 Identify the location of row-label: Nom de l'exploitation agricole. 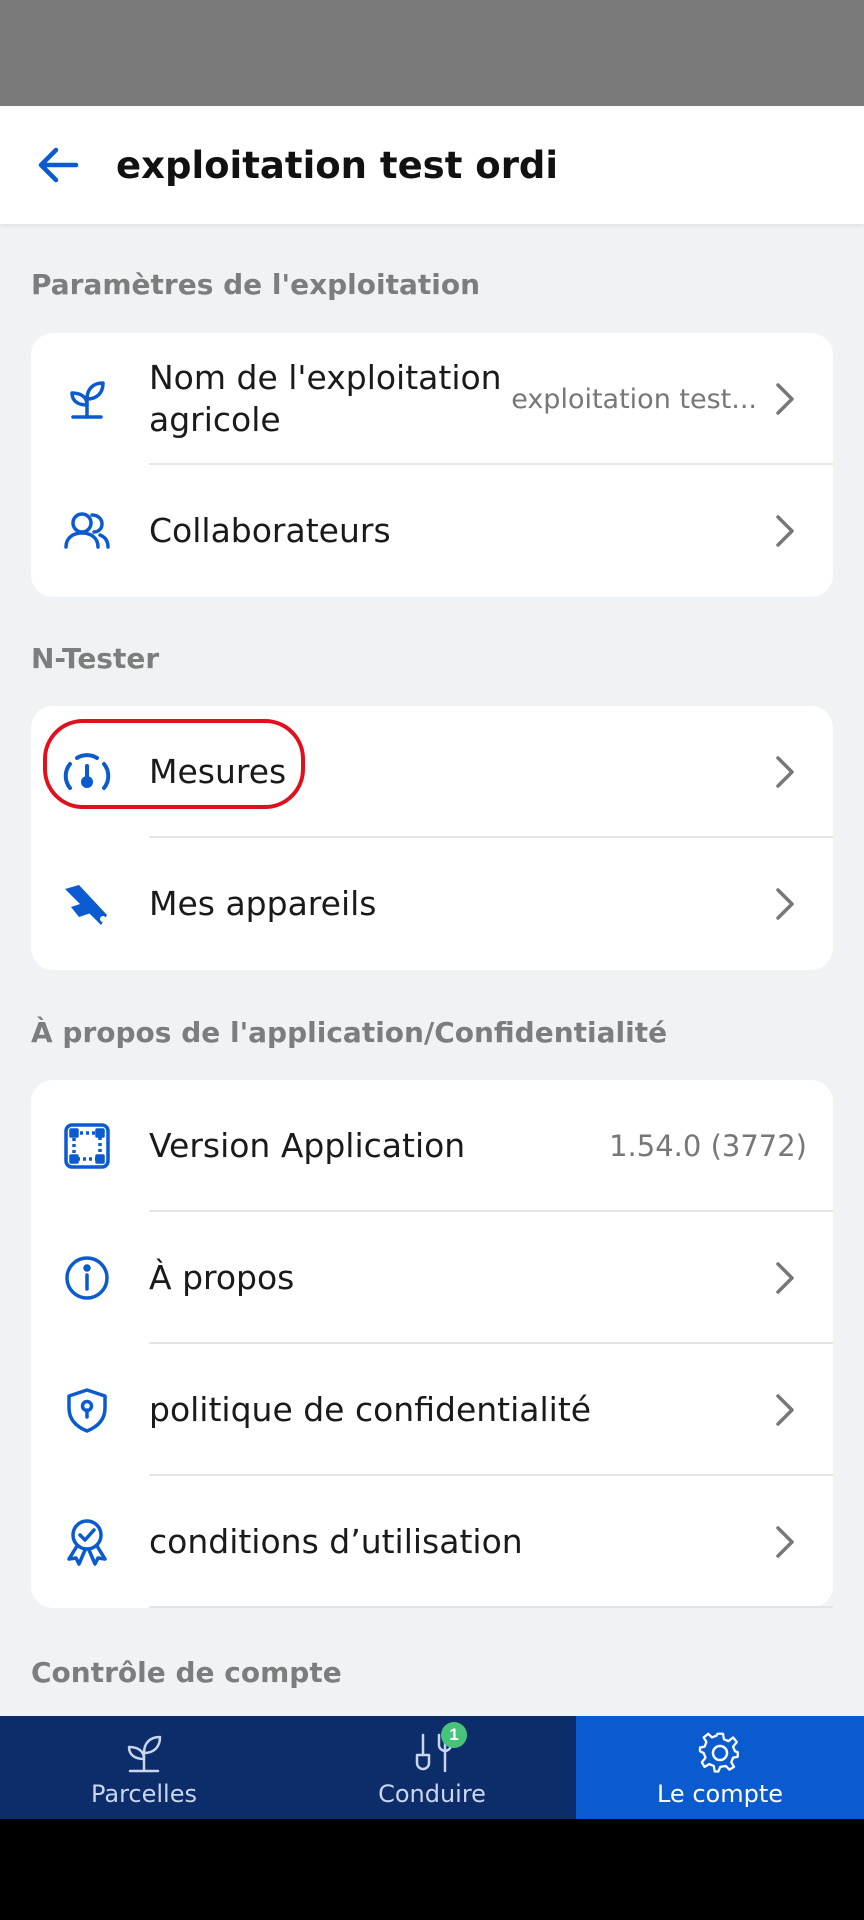
(325, 398).